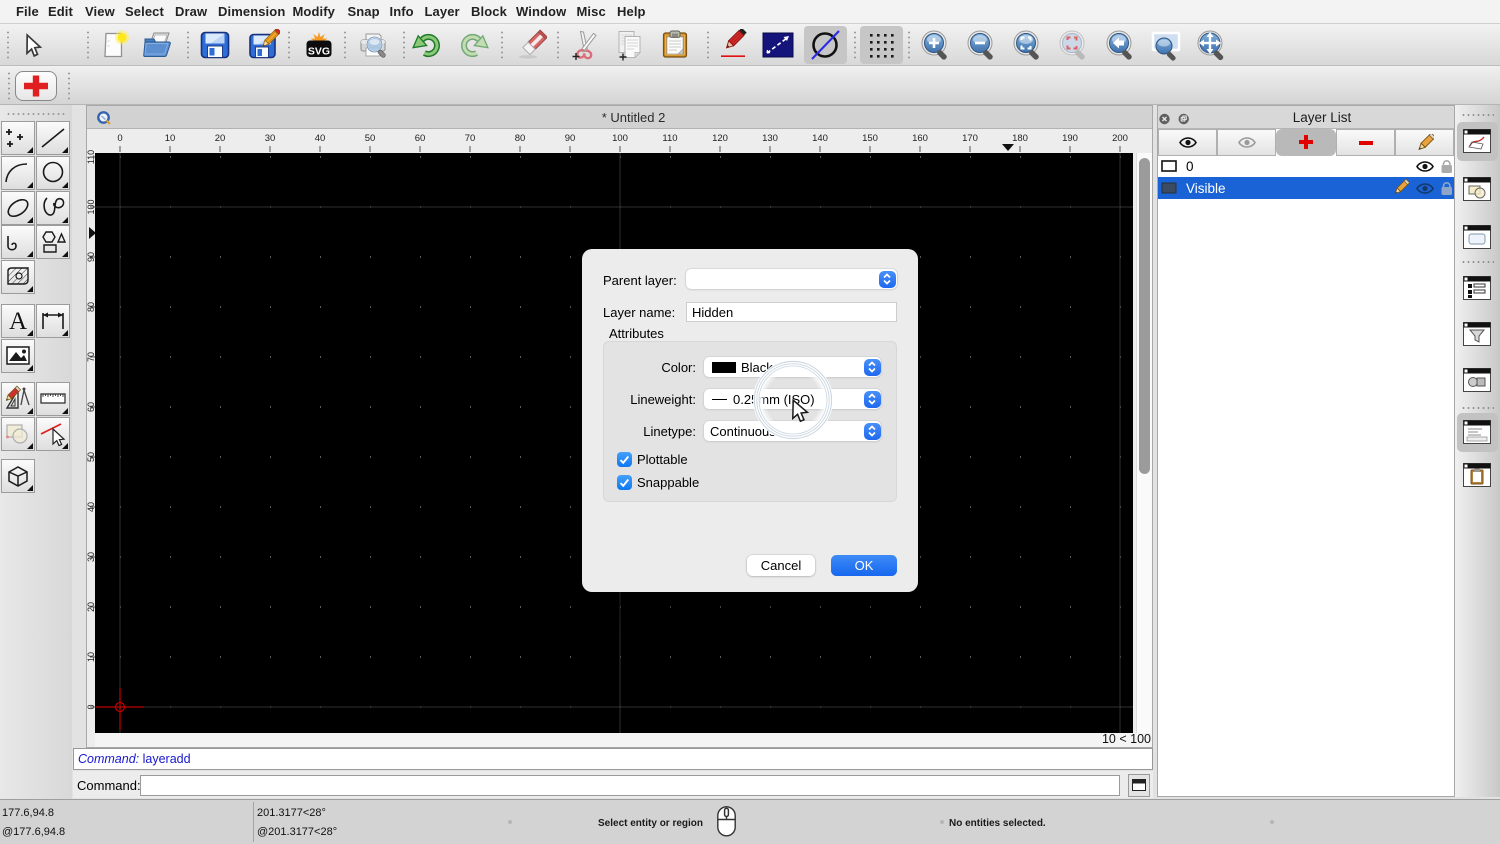 This screenshot has height=844, width=1500. What do you see at coordinates (220, 138) in the screenshot?
I see `svg-text: 20` at bounding box center [220, 138].